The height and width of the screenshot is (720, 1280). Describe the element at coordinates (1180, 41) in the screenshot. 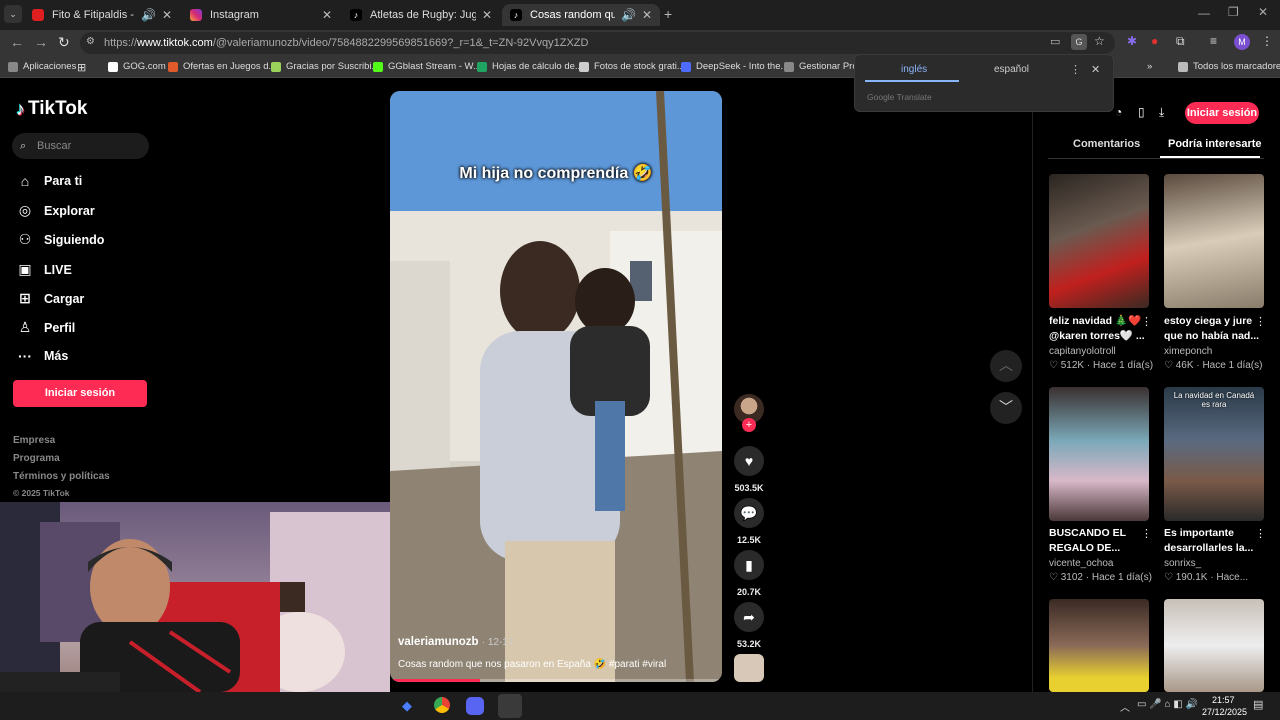

I see `puzzle-icon: ⧉` at that location.